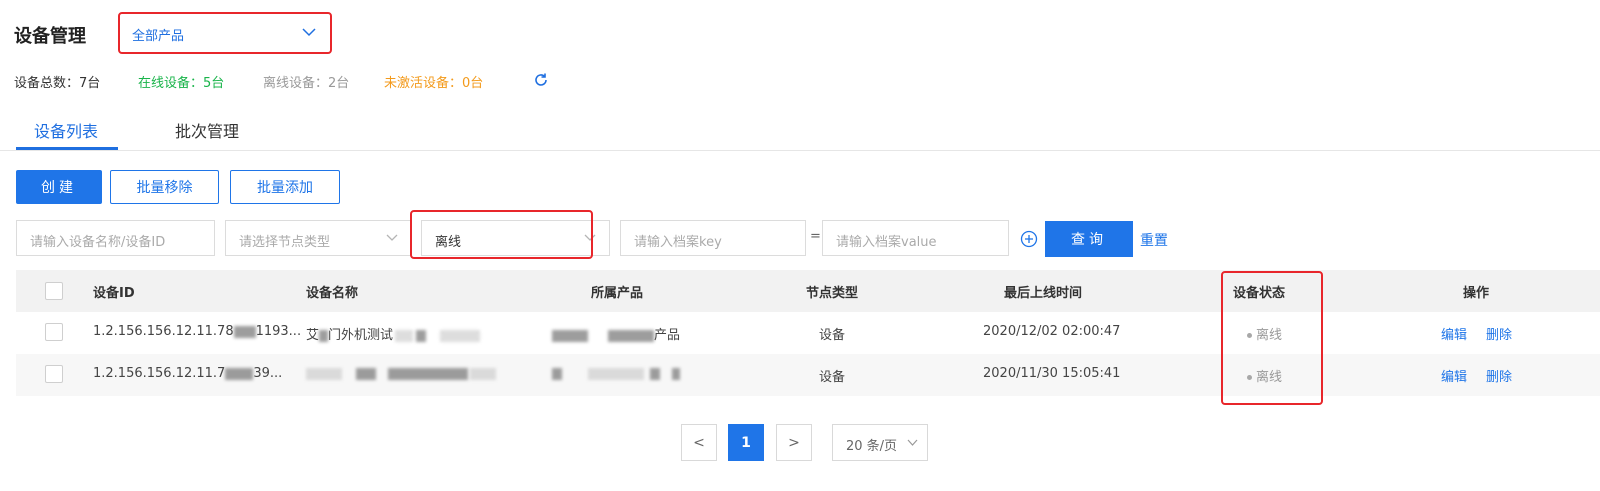  Describe the element at coordinates (313, 335) in the screenshot. I see `device-name-text: 艾` at that location.